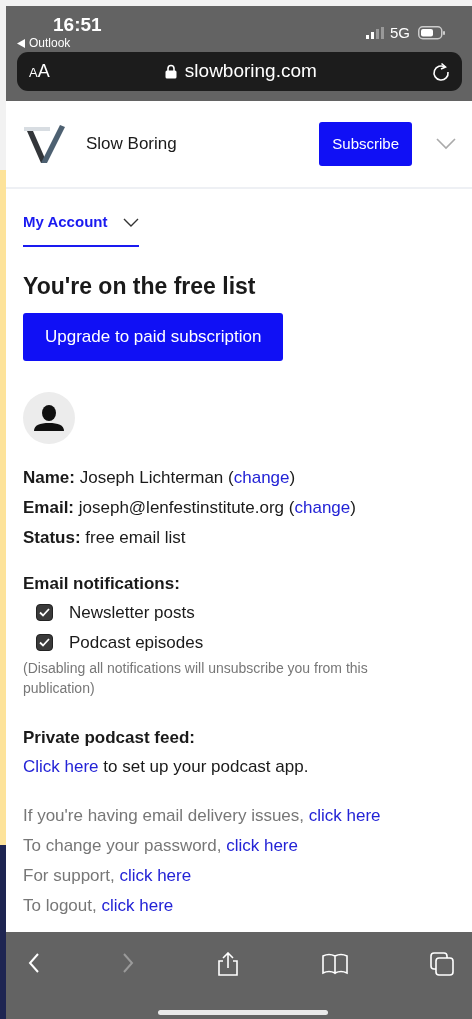 The width and height of the screenshot is (472, 1019). What do you see at coordinates (108, 875) in the screenshot?
I see `help-text: For support, click here` at bounding box center [108, 875].